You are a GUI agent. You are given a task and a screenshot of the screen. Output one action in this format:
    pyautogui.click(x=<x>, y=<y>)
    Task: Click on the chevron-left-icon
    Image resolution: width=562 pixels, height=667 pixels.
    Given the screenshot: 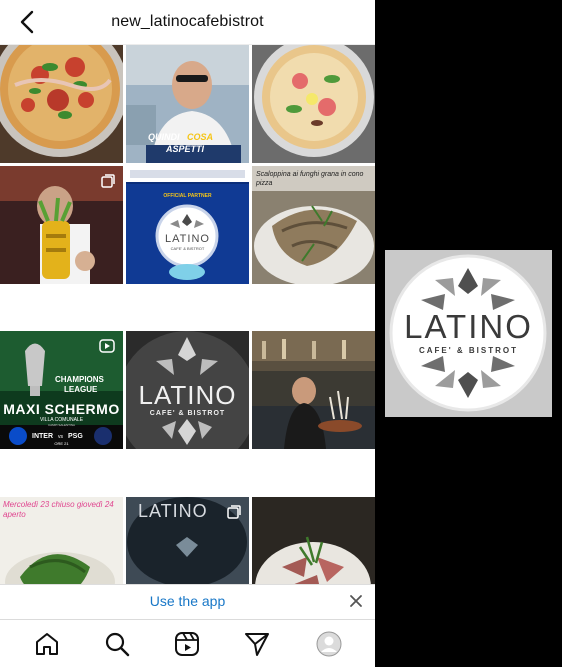 What is the action you would take?
    pyautogui.click(x=28, y=22)
    